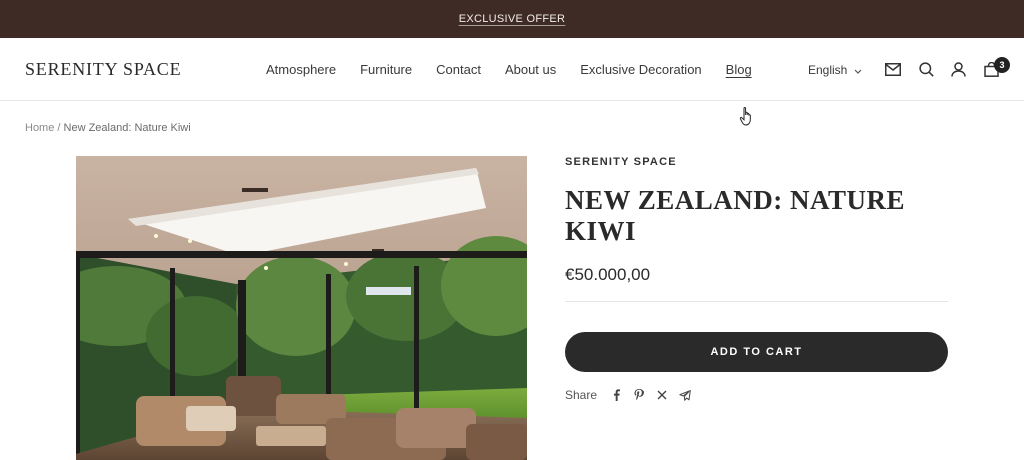 This screenshot has width=1024, height=460. I want to click on search-icon, so click(926, 69).